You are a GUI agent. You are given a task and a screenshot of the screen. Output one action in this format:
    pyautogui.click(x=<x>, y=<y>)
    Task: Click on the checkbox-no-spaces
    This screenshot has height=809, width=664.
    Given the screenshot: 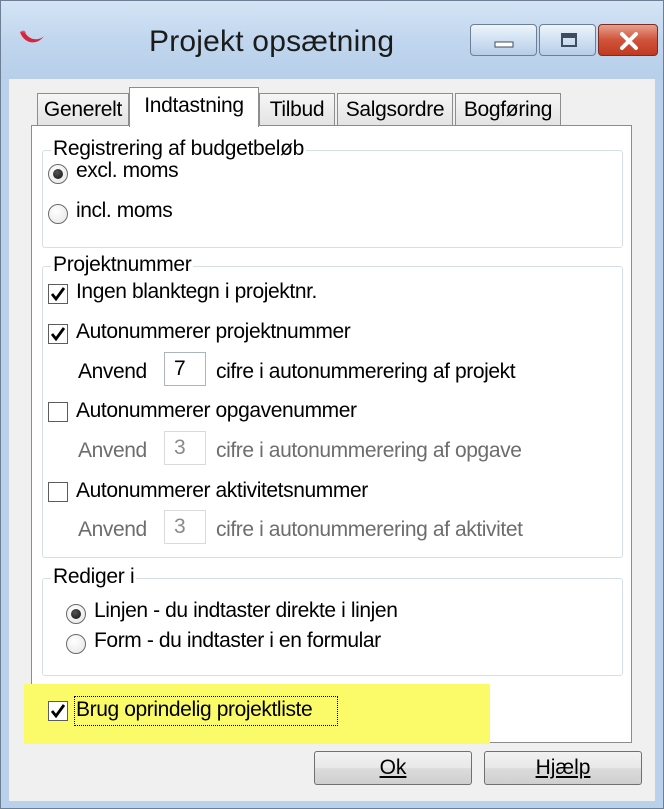 What is the action you would take?
    pyautogui.click(x=58, y=294)
    